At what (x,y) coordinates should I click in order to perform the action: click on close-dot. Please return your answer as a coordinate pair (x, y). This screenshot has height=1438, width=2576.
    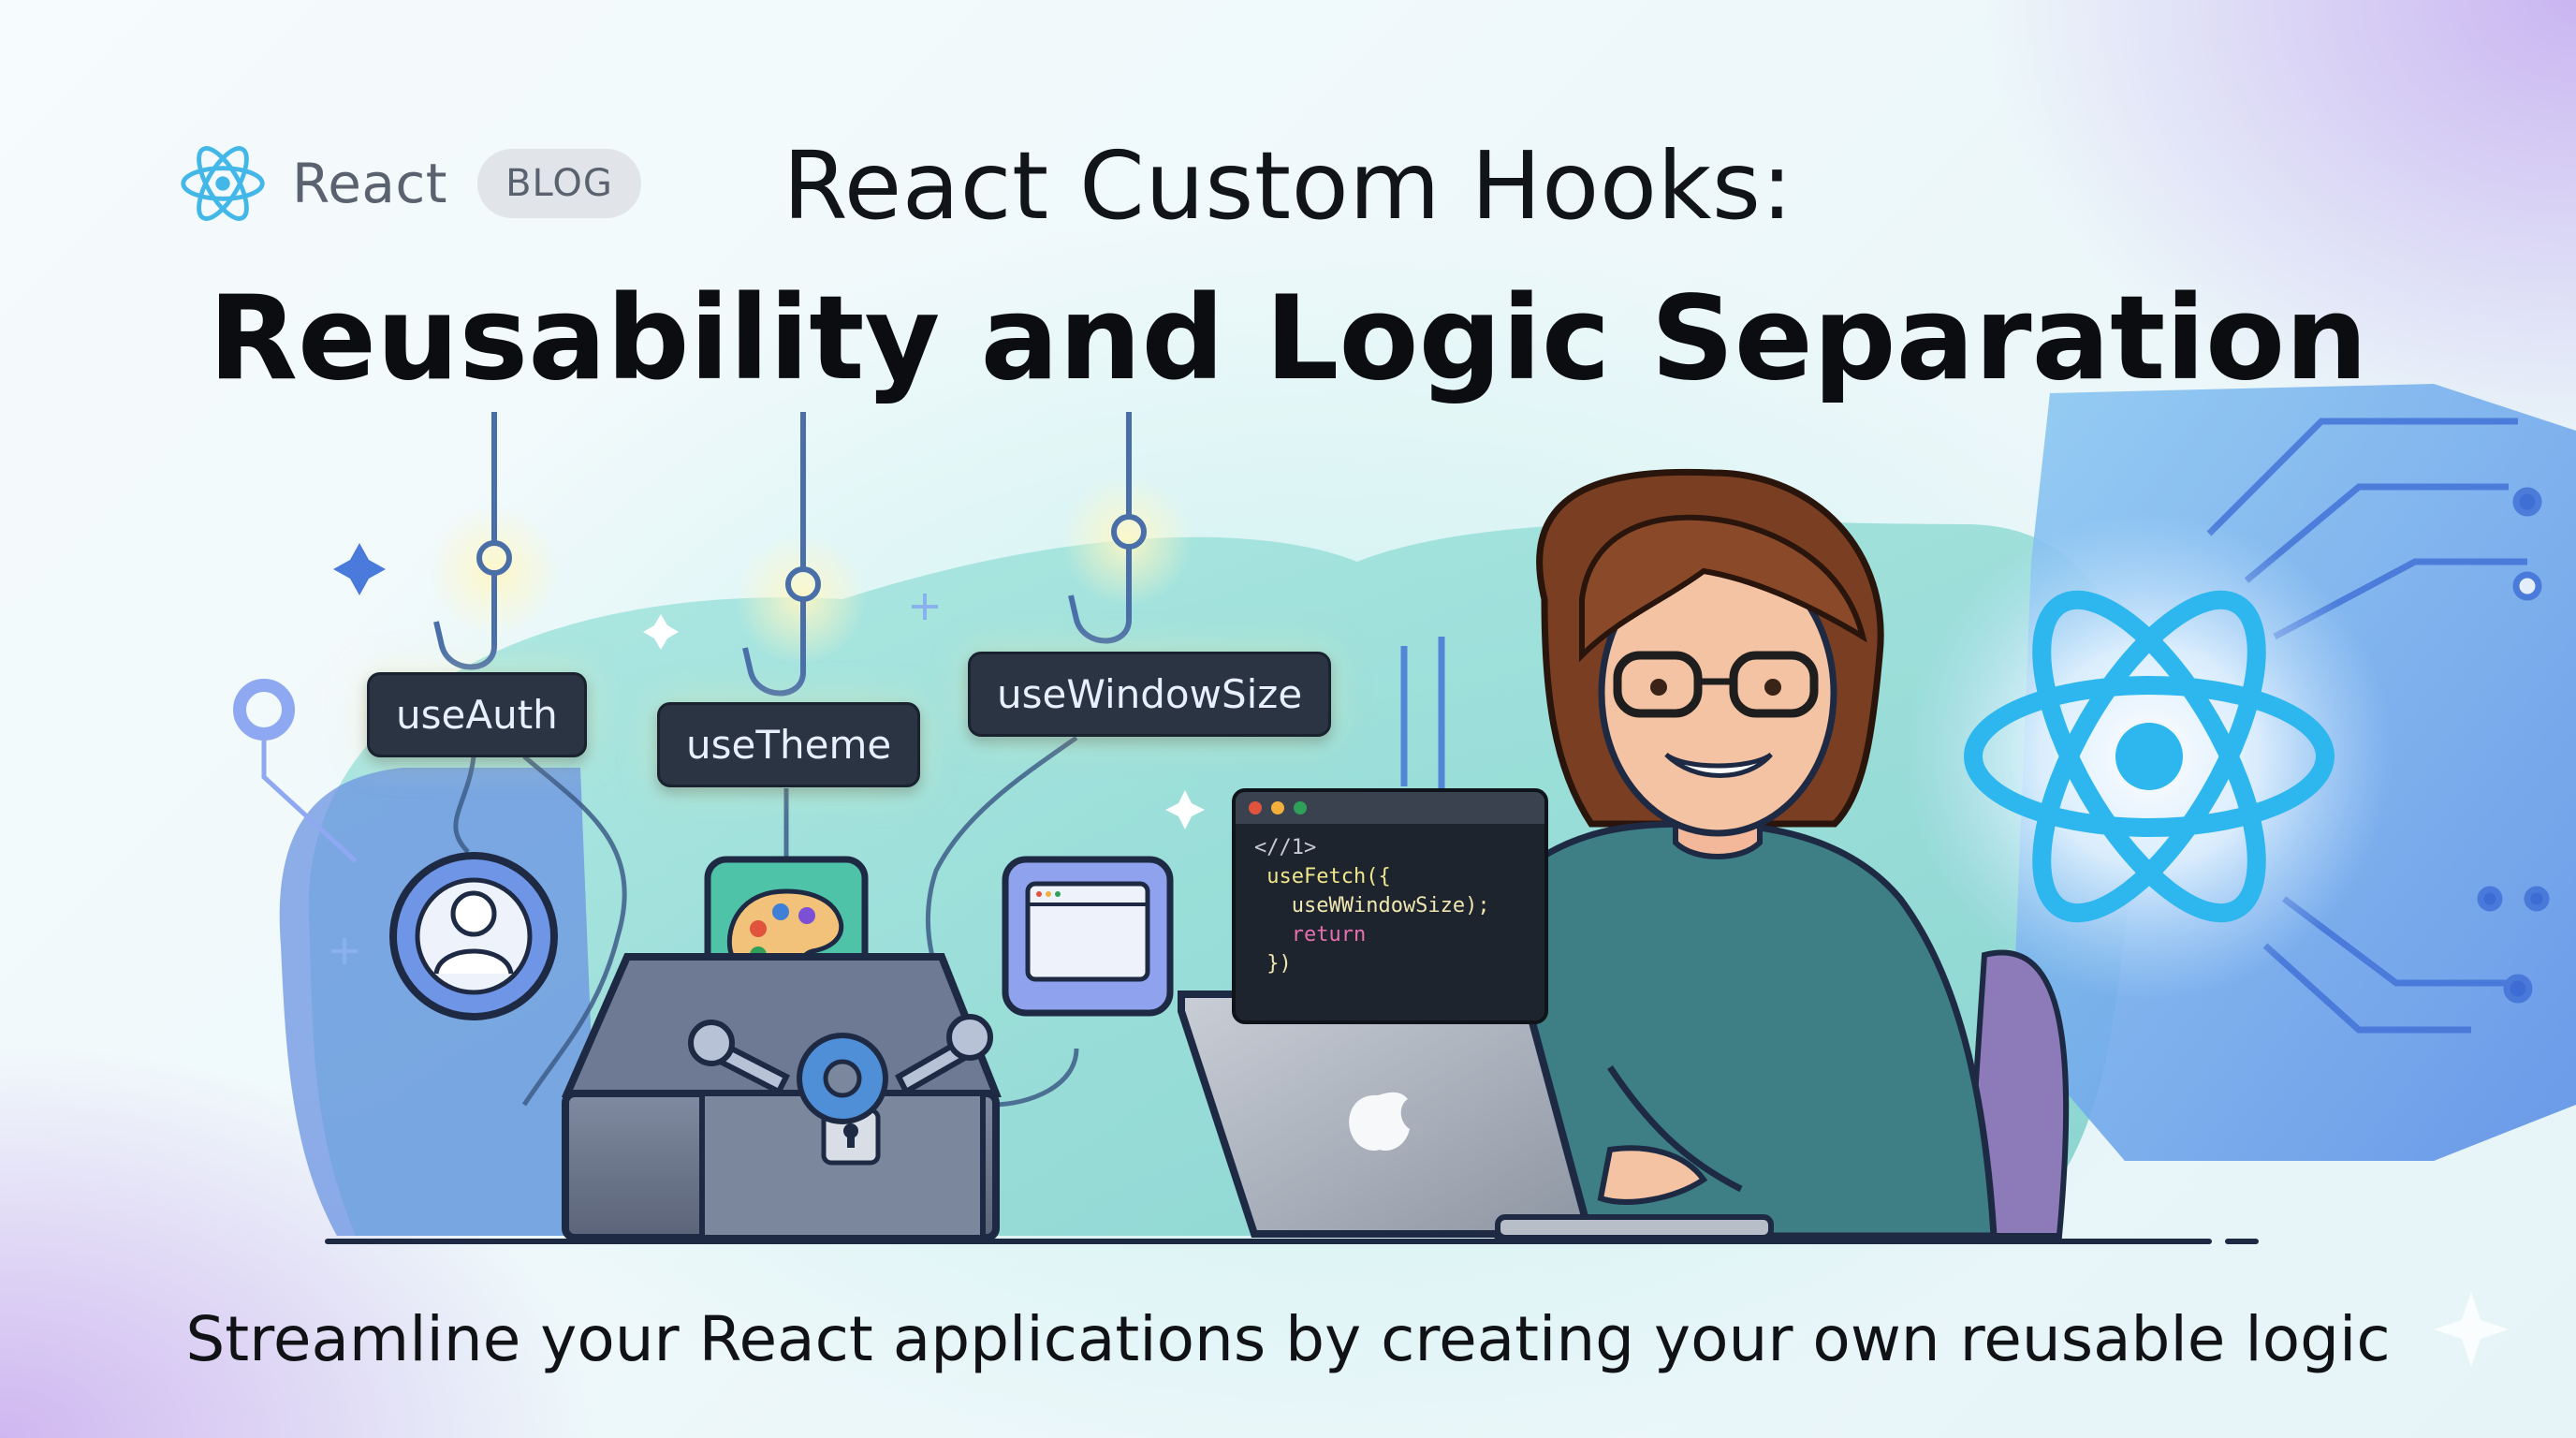
    Looking at the image, I should click on (1255, 807).